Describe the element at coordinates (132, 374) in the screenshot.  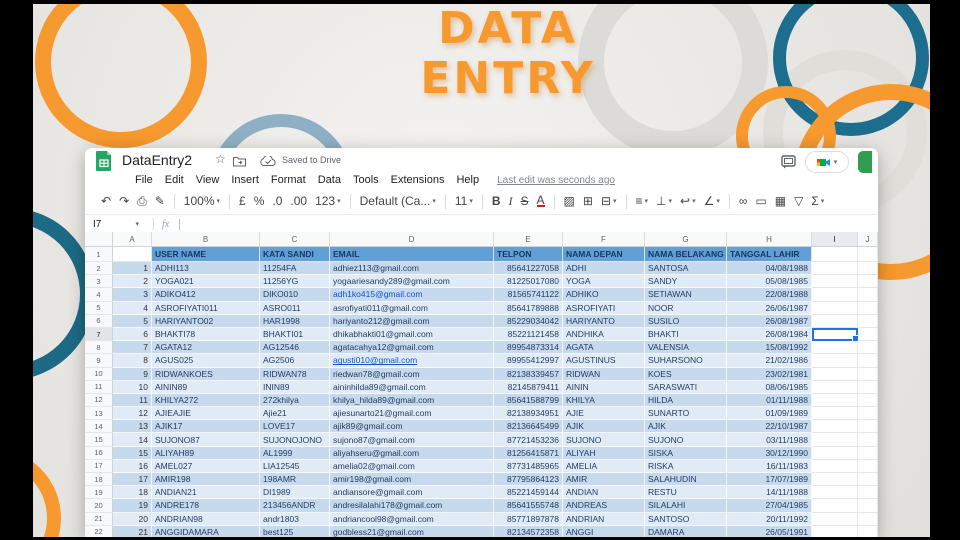
I see `cell: 9` at that location.